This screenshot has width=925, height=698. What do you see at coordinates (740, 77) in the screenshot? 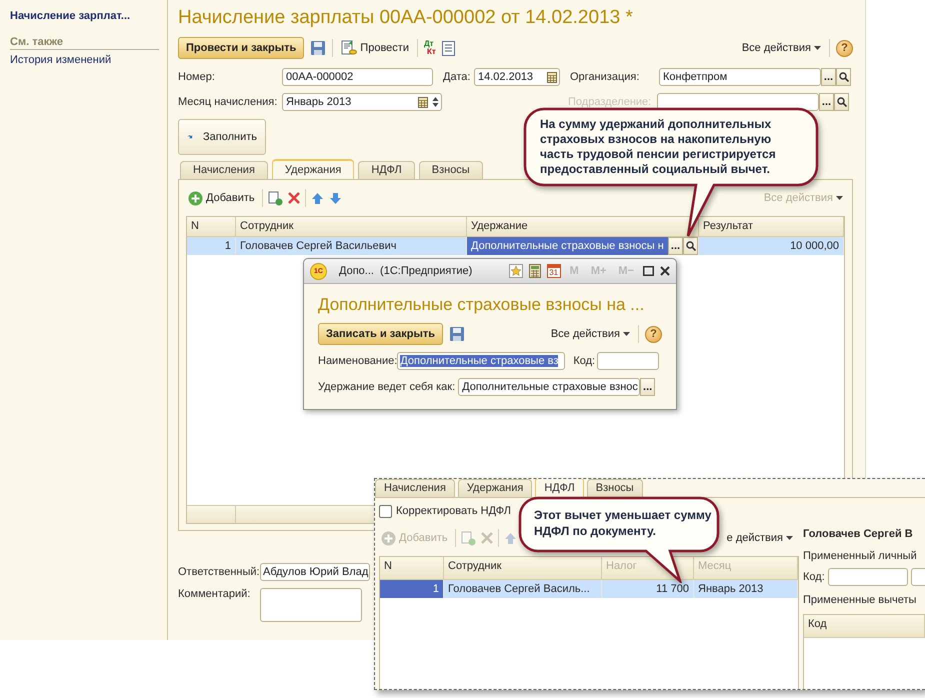
I see `organization-field: Конфетпром` at bounding box center [740, 77].